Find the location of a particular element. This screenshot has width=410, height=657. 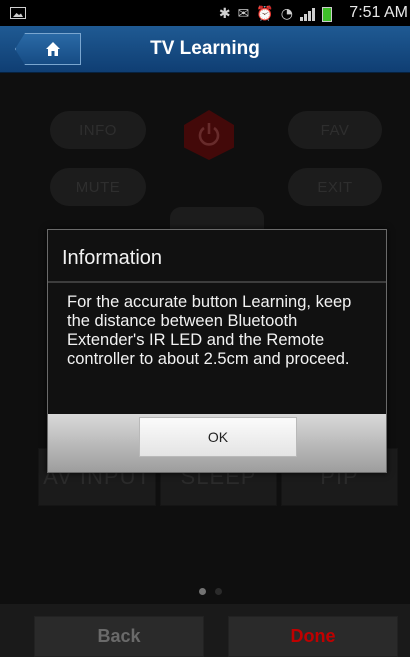

battery-icon is located at coordinates (327, 14).